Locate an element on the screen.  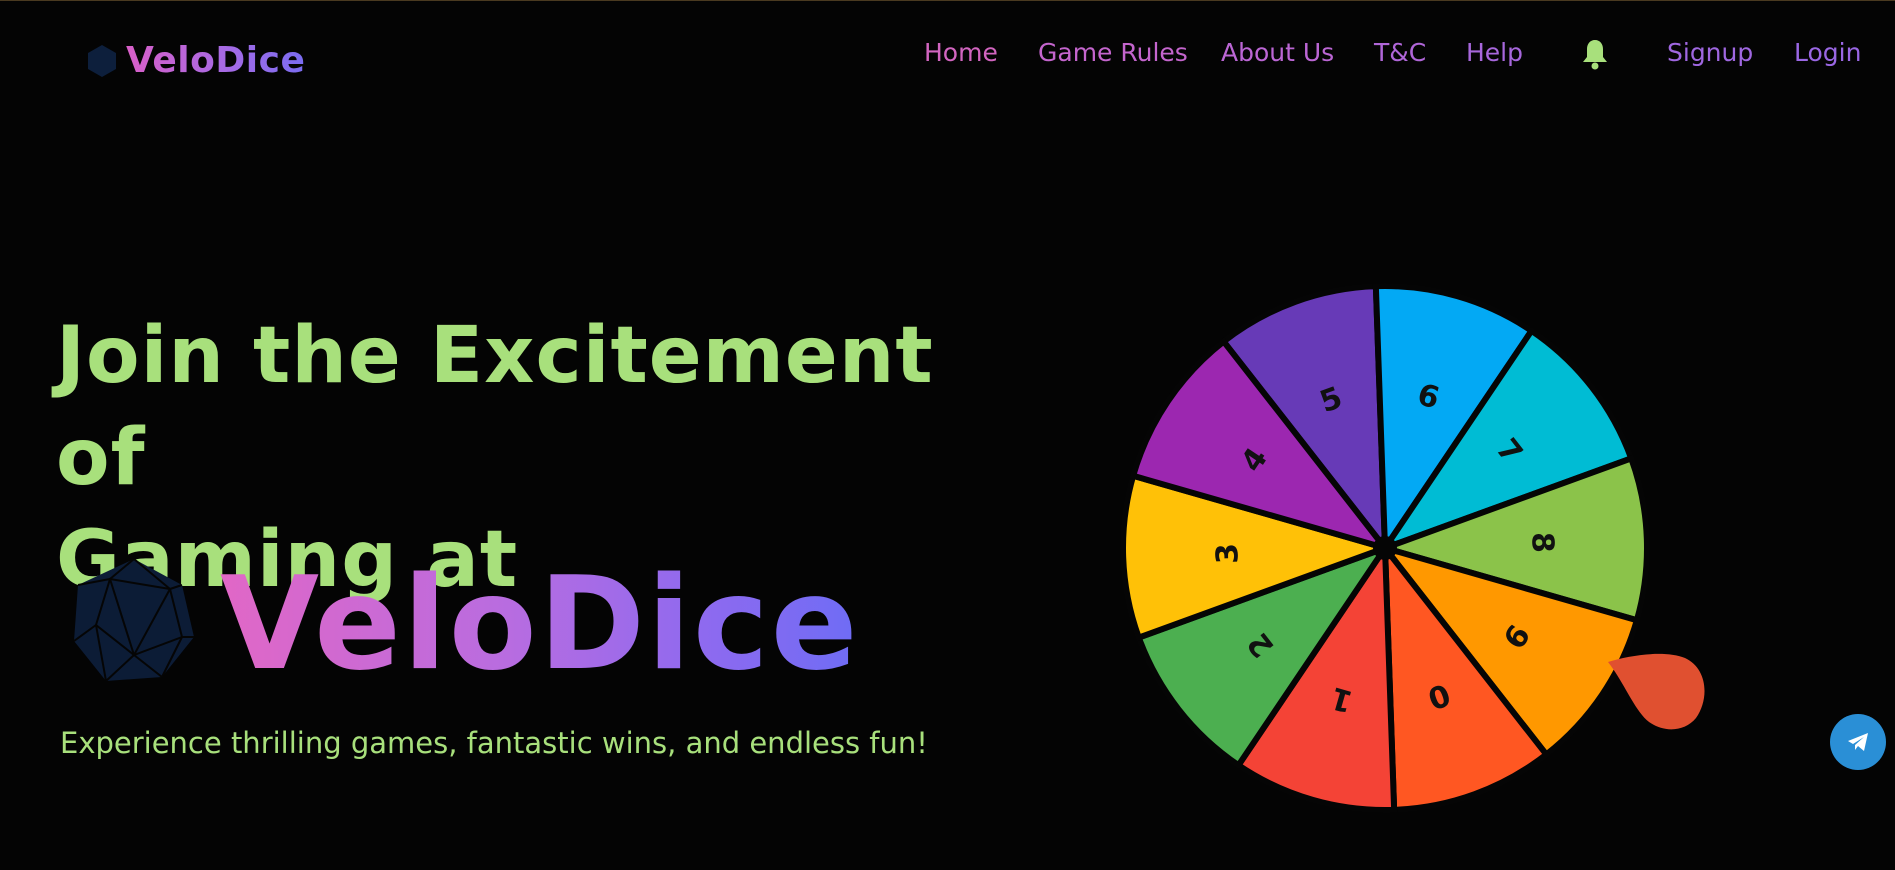
logo-text: VeloDice is located at coordinates (216, 60).